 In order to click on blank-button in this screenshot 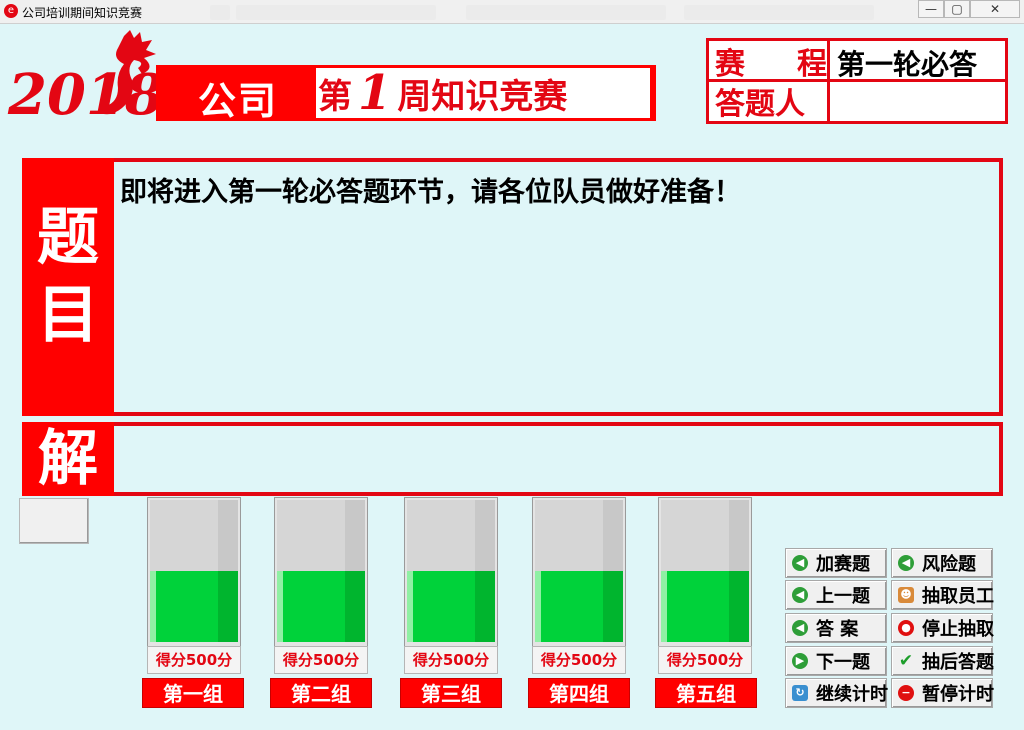, I will do `click(54, 521)`.